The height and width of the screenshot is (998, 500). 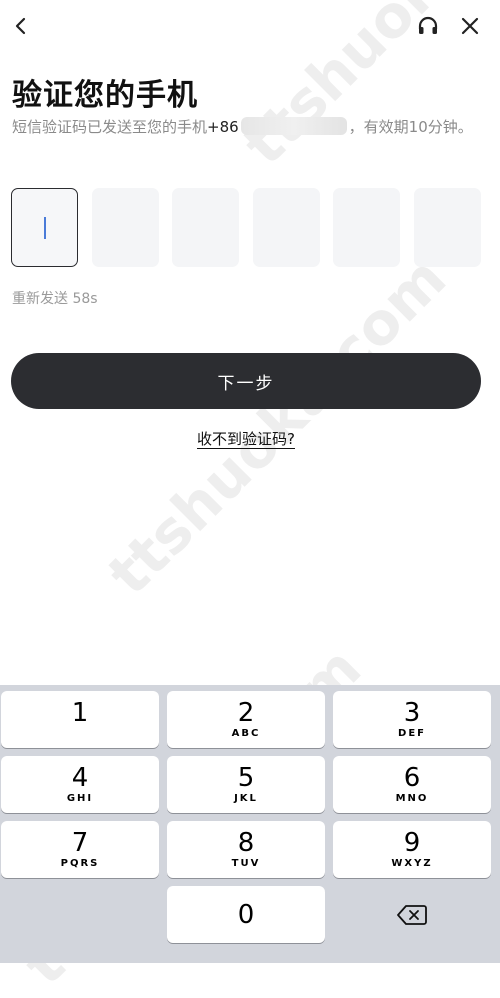 I want to click on key-number: 1, so click(x=80, y=713).